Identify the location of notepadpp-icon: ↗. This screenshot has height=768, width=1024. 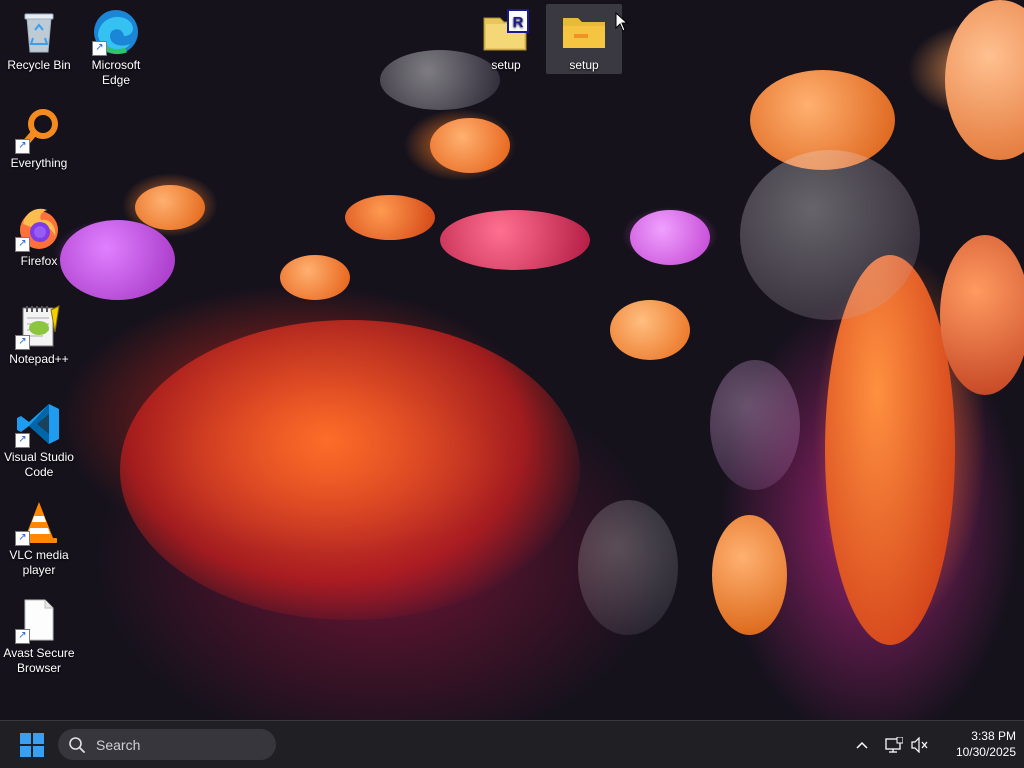
(39, 326).